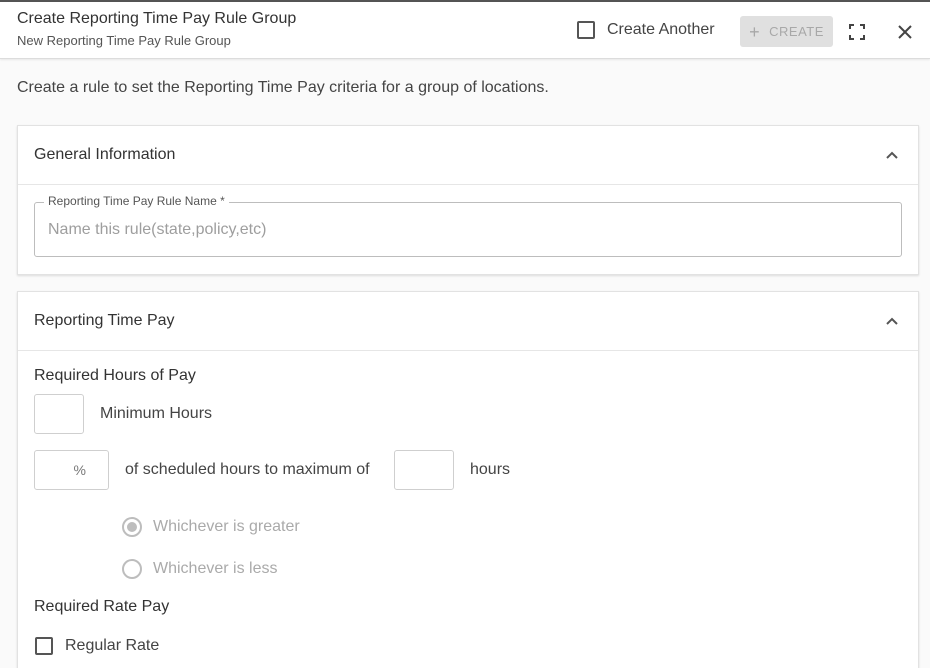  What do you see at coordinates (157, 18) in the screenshot?
I see `dialog-title: Create Reporting Time Pay Rule Group` at bounding box center [157, 18].